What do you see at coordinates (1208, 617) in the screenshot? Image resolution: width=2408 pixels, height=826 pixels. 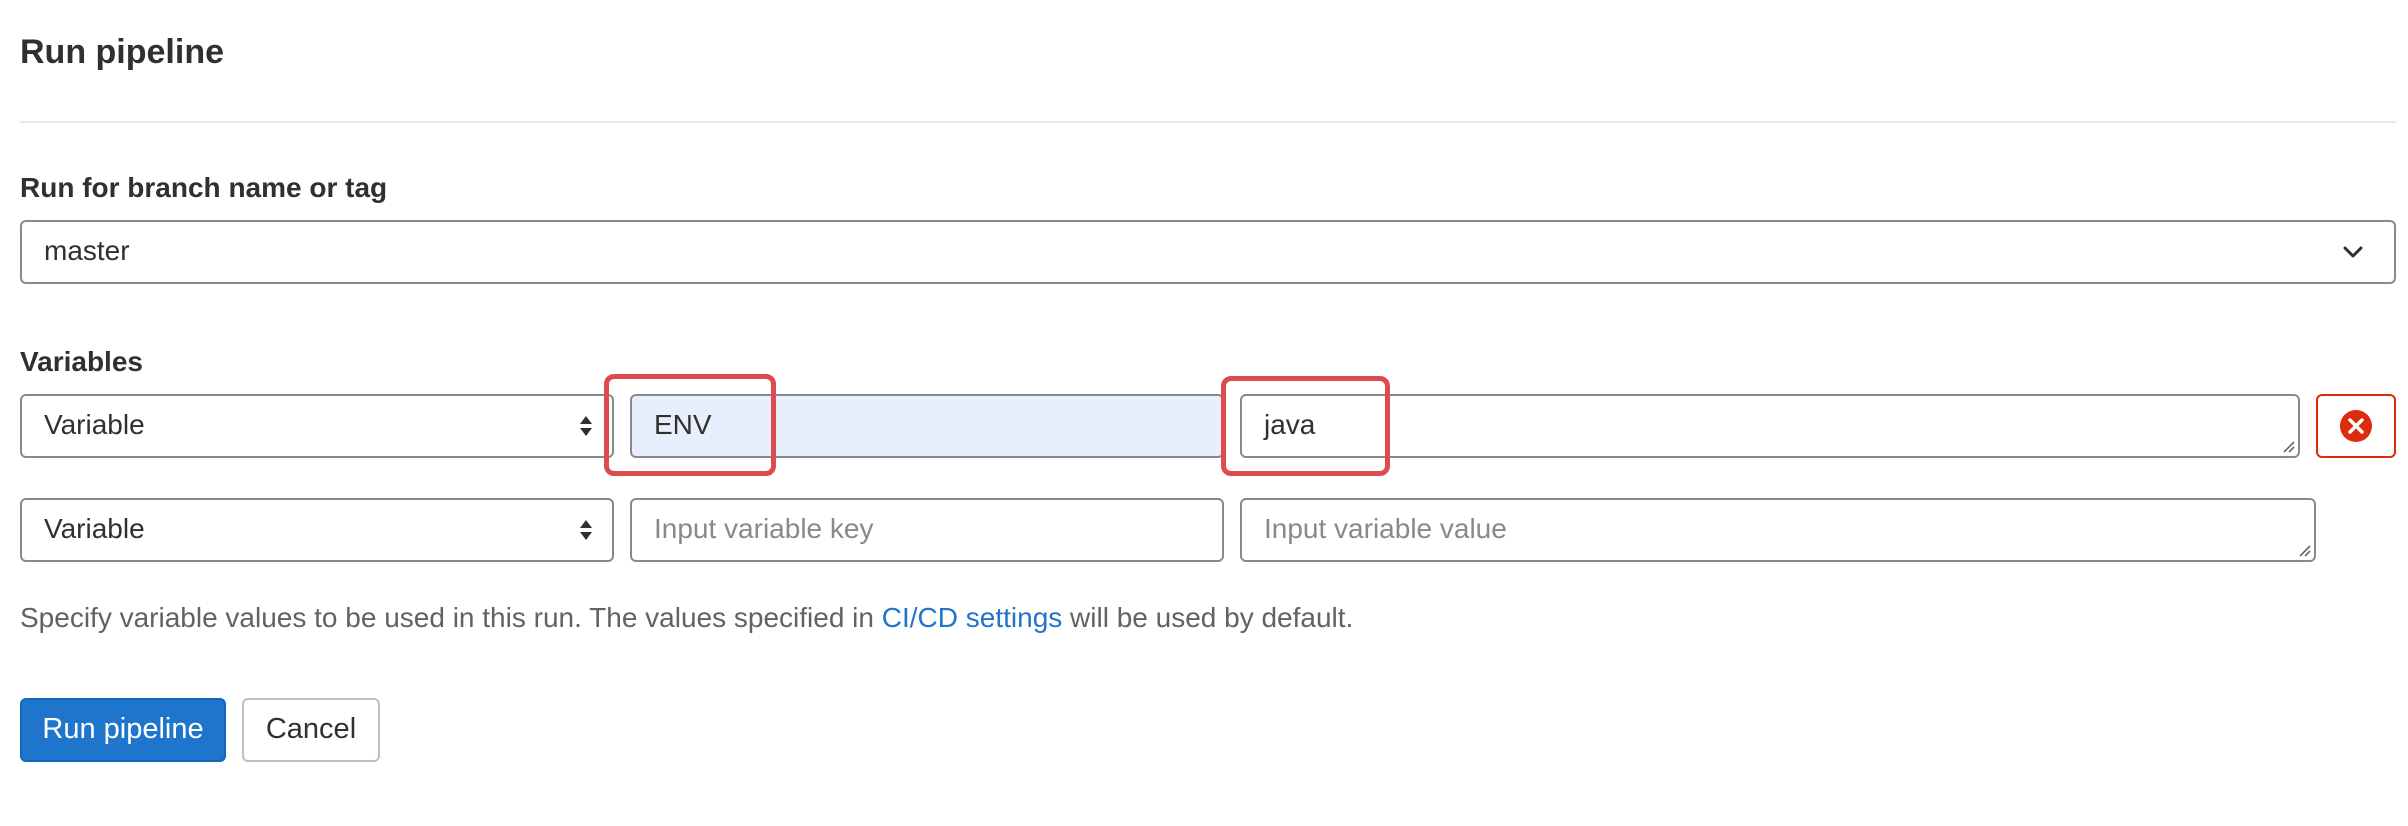 I see `help-text-after: will be used by default.` at bounding box center [1208, 617].